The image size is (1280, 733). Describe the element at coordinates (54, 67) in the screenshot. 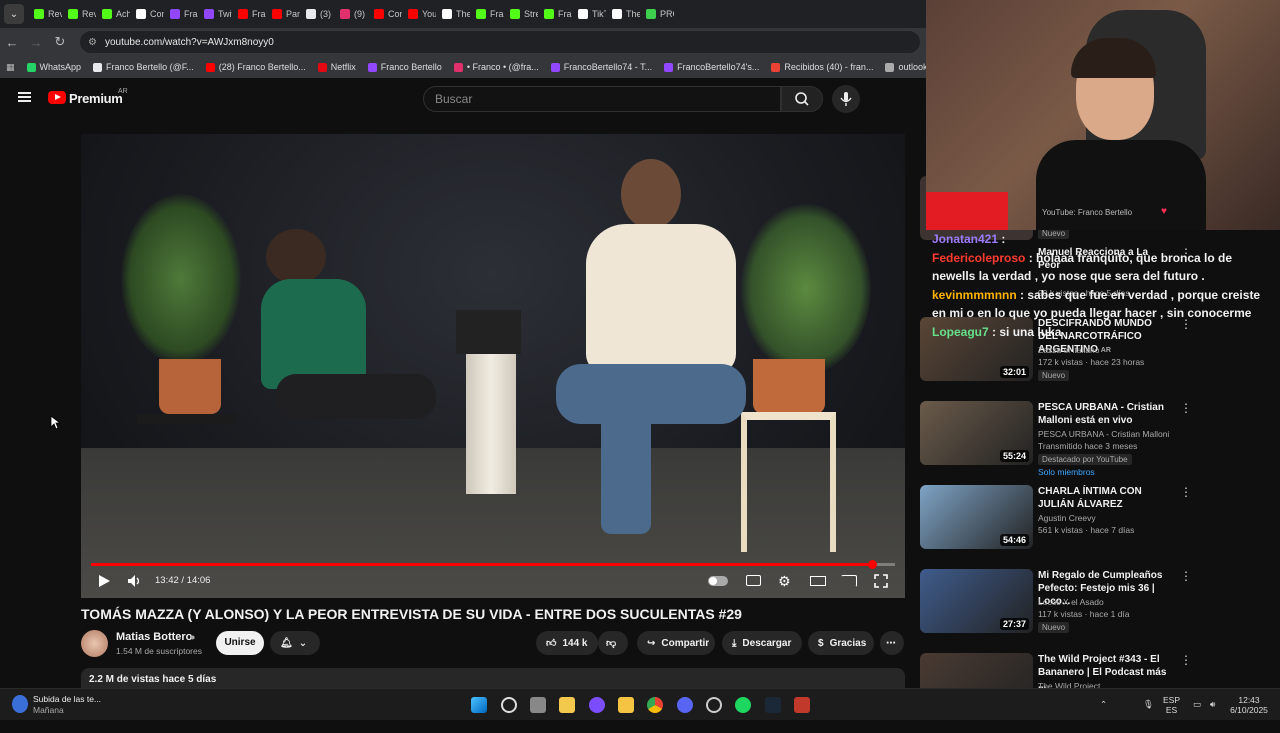

I see `bookmark: WhatsApp` at that location.